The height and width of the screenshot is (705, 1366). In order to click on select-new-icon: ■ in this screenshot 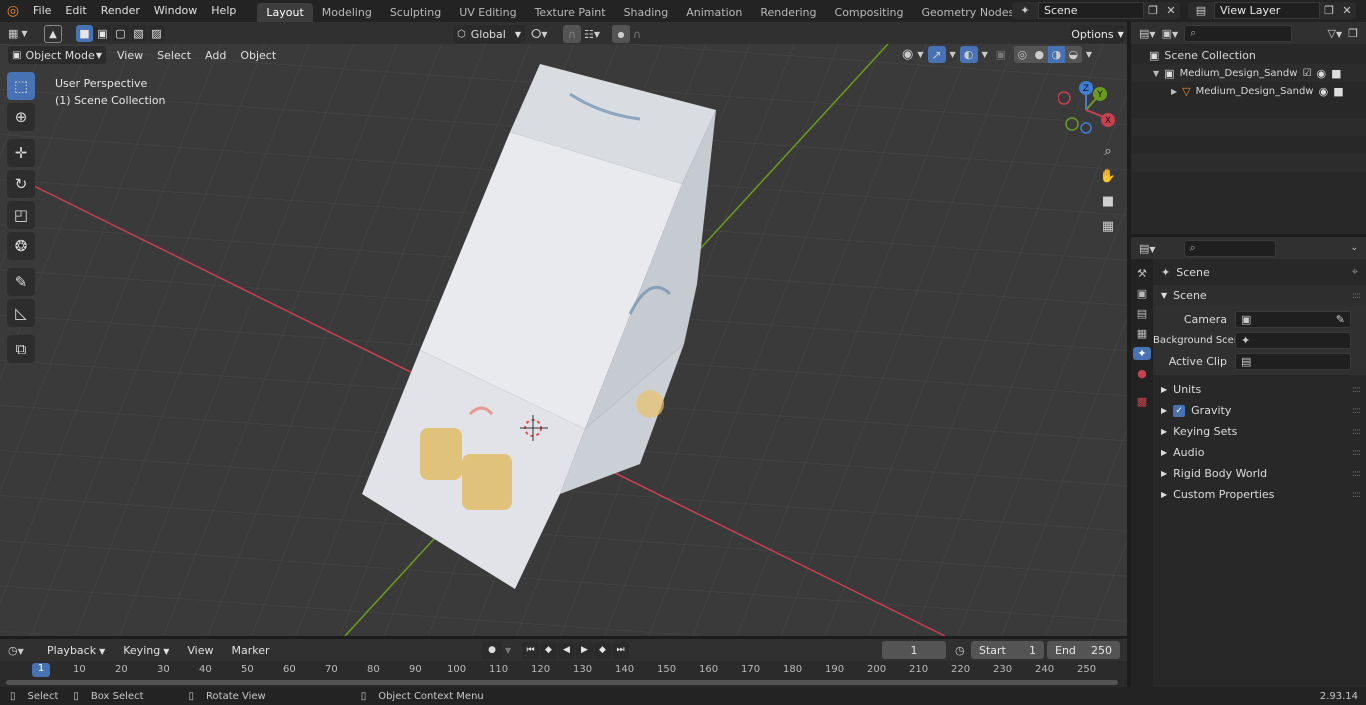, I will do `click(84, 33)`.